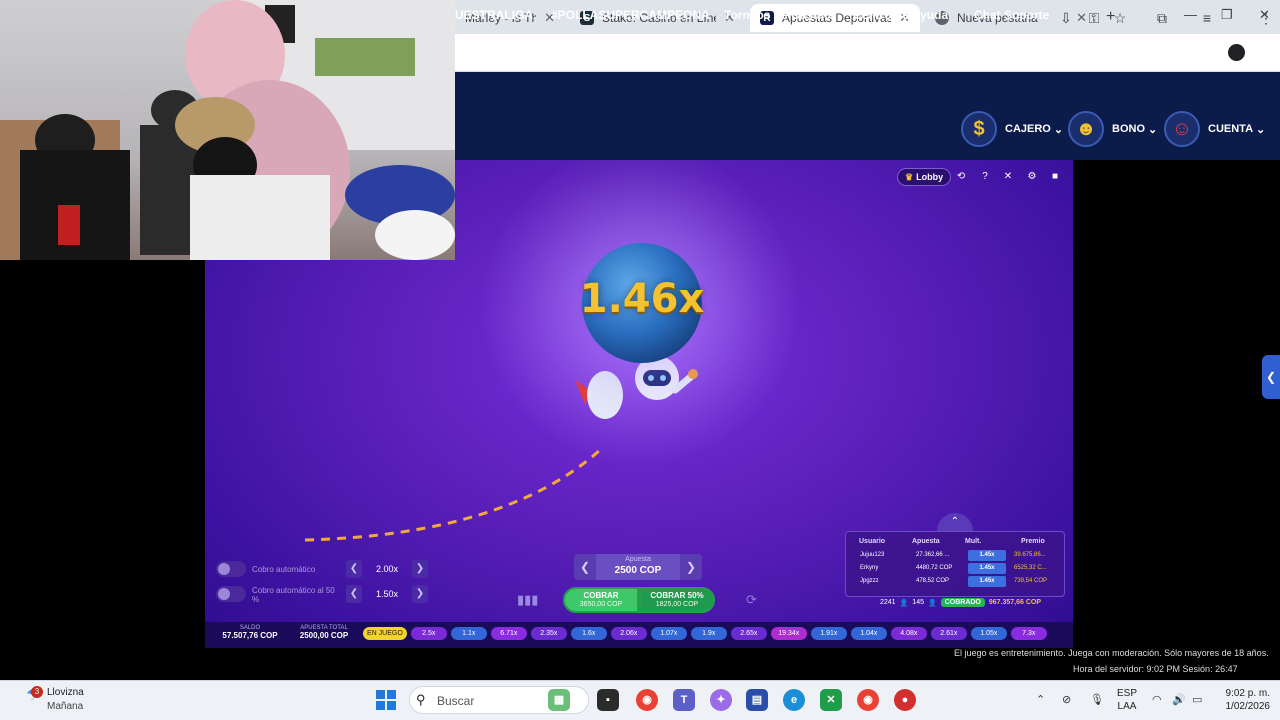 The height and width of the screenshot is (720, 1280). What do you see at coordinates (1190, 14) in the screenshot?
I see `minimize-button: —` at bounding box center [1190, 14].